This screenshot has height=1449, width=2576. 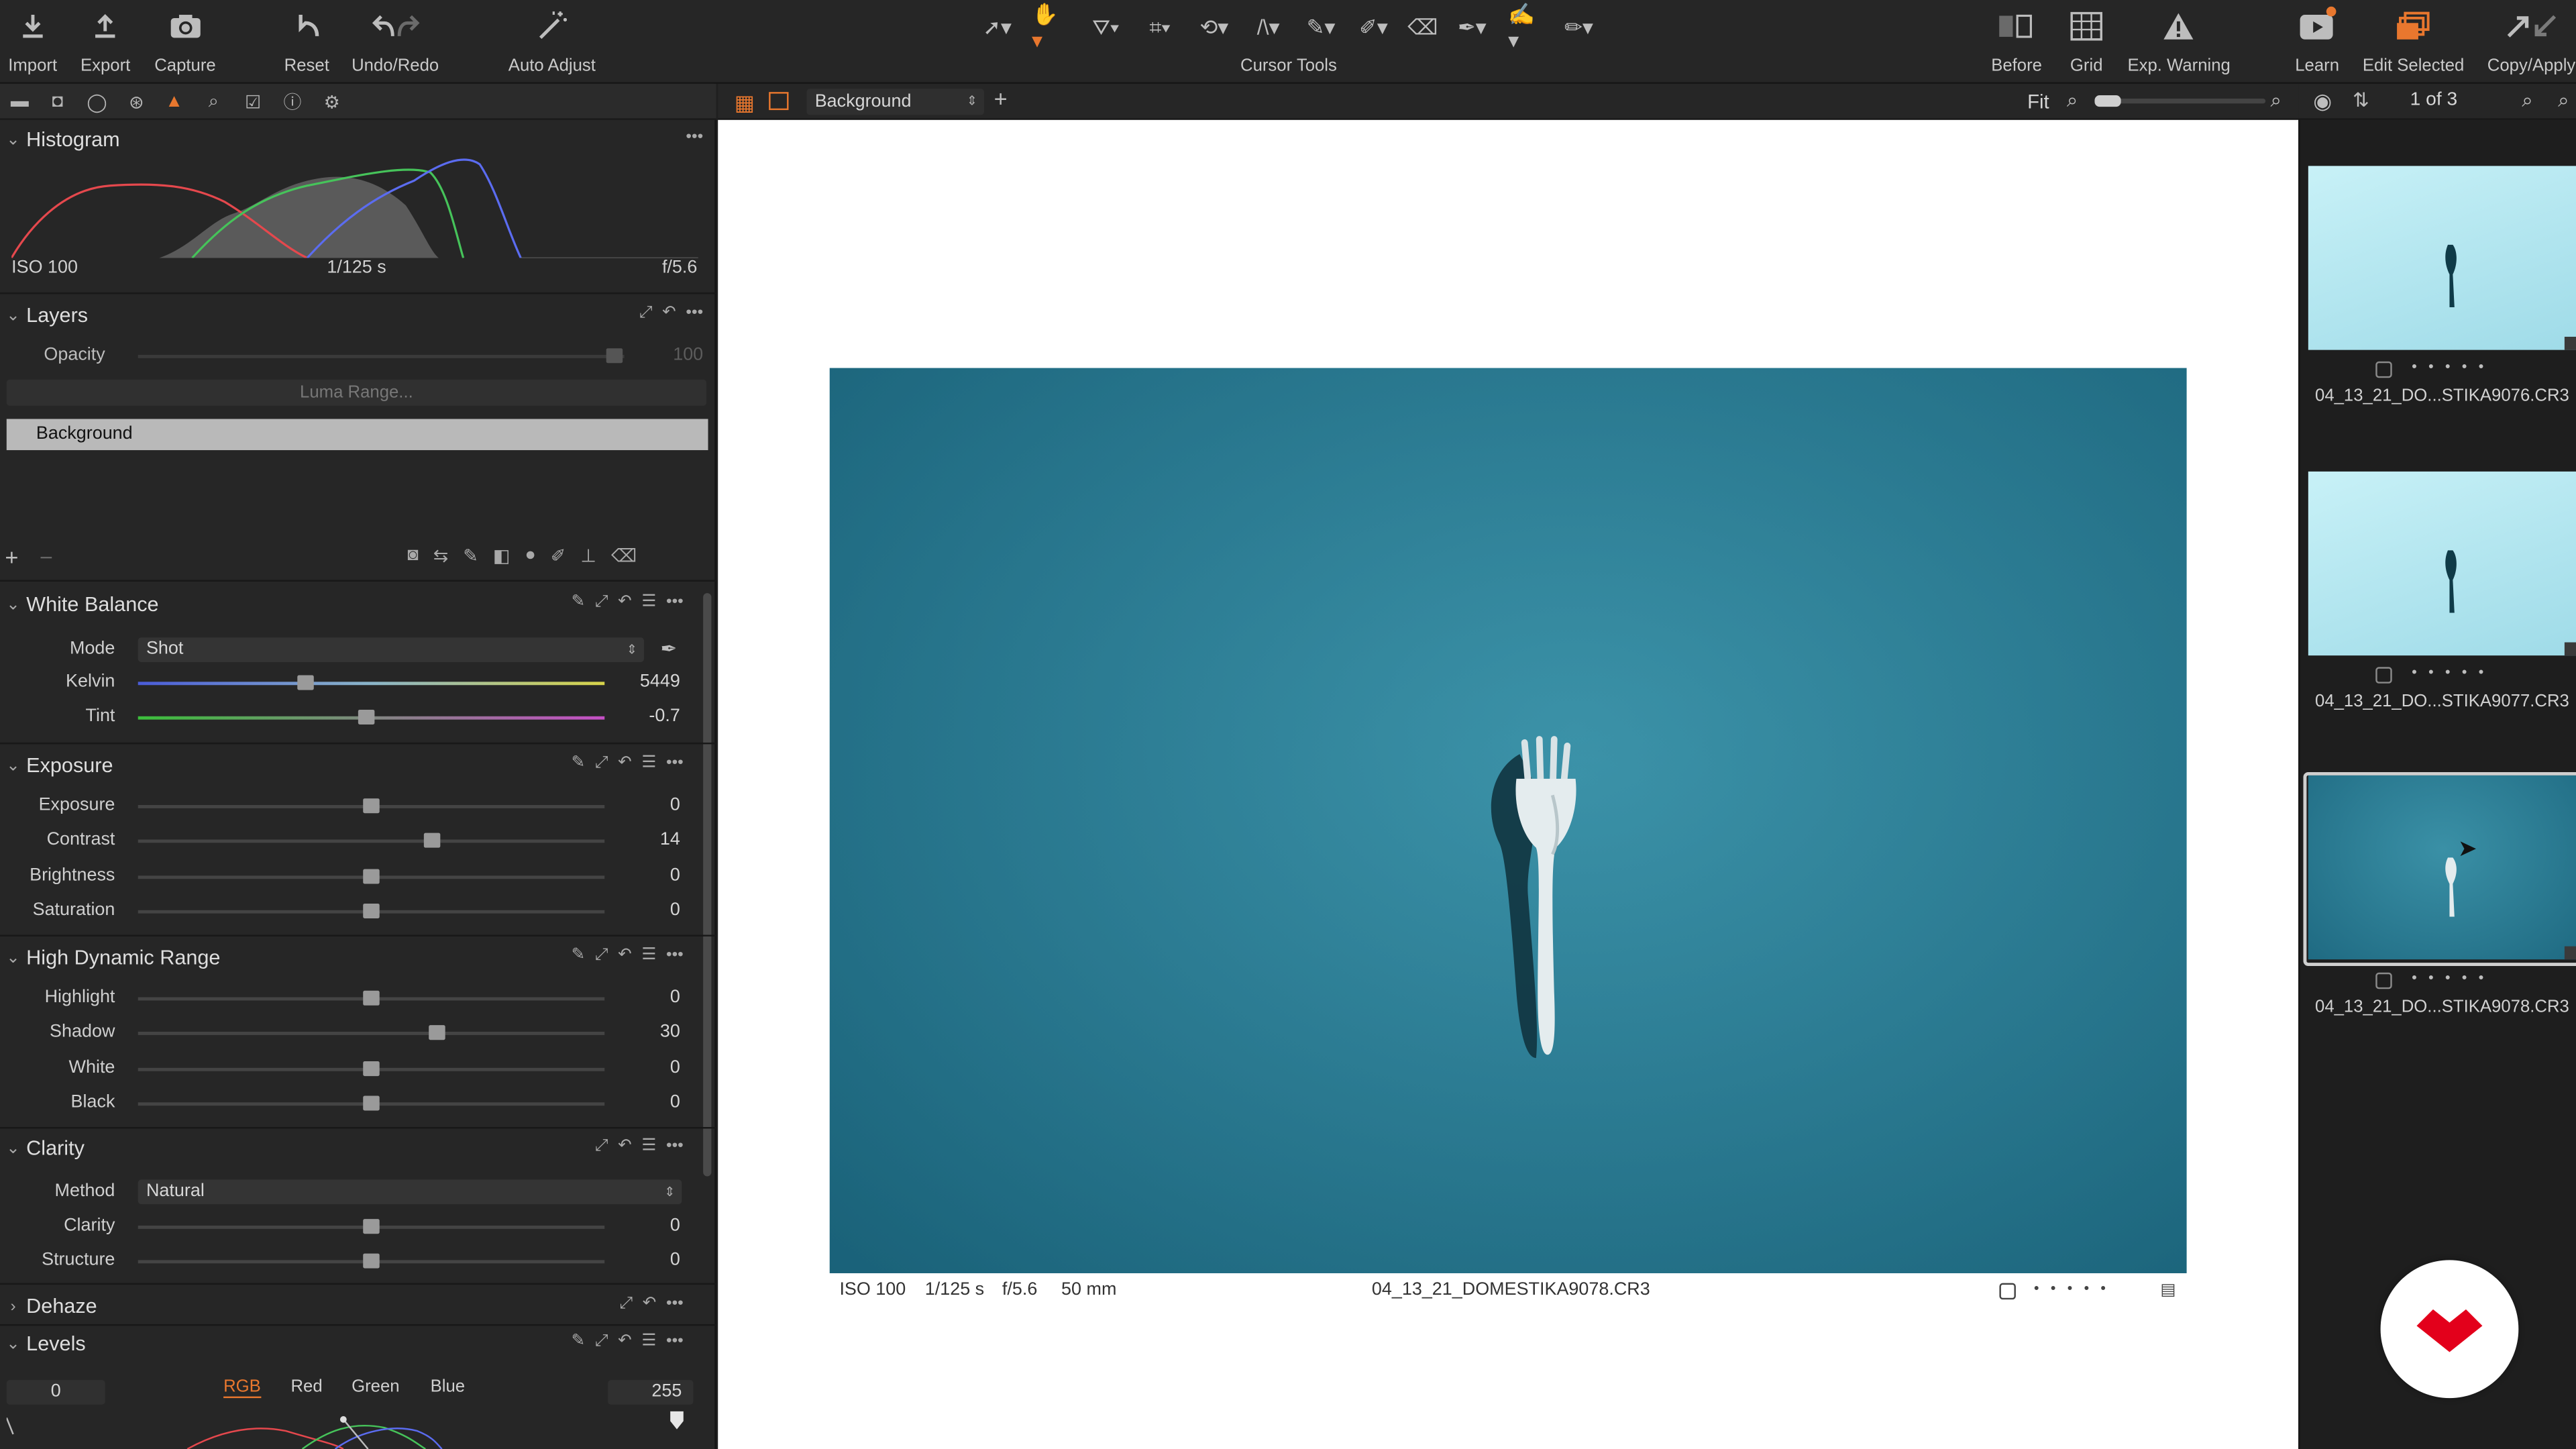 What do you see at coordinates (588, 556) in the screenshot?
I see `clone-stamp-icon: ⊥` at bounding box center [588, 556].